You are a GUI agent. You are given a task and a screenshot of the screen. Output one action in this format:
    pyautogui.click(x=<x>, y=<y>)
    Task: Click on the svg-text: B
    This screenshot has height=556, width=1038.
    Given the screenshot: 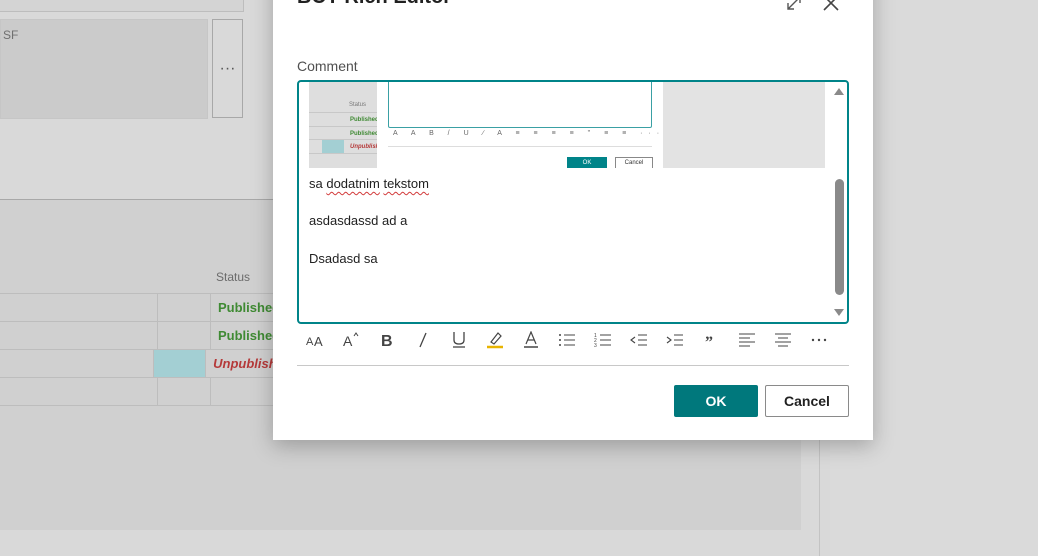 What is the action you would take?
    pyautogui.click(x=387, y=340)
    